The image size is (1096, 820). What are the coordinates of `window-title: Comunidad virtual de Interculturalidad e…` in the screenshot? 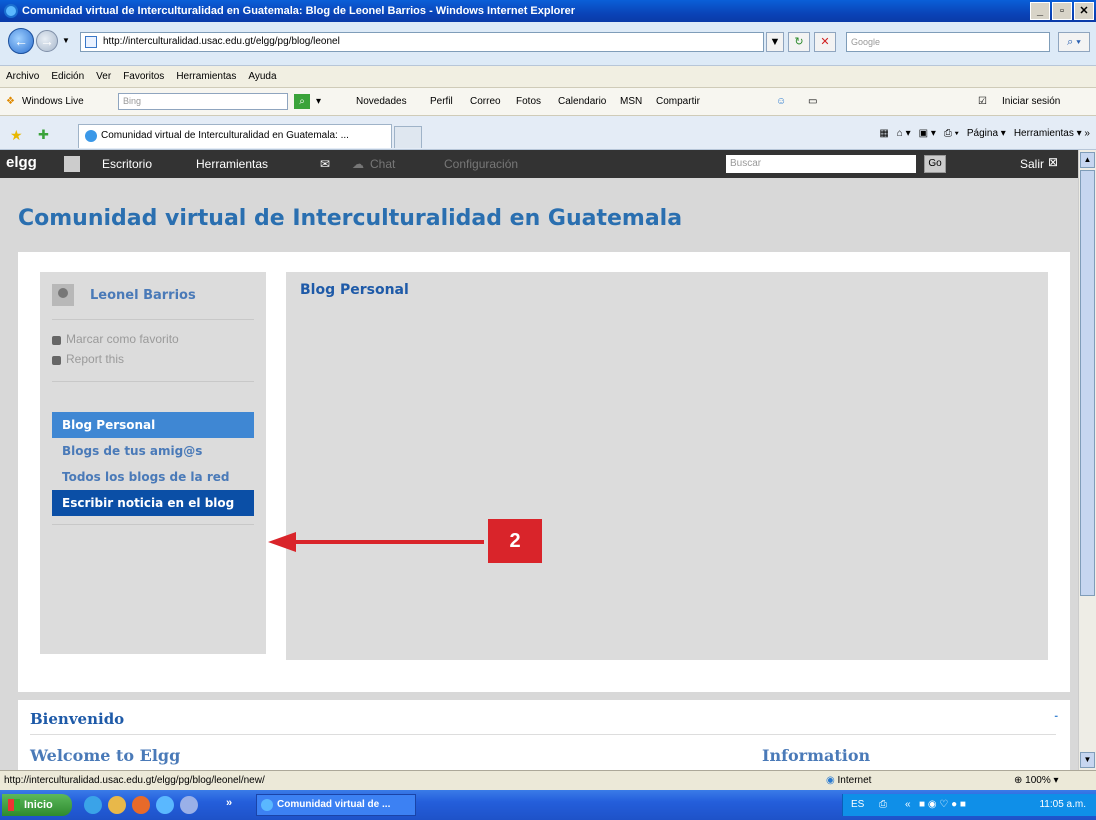 It's located at (299, 11).